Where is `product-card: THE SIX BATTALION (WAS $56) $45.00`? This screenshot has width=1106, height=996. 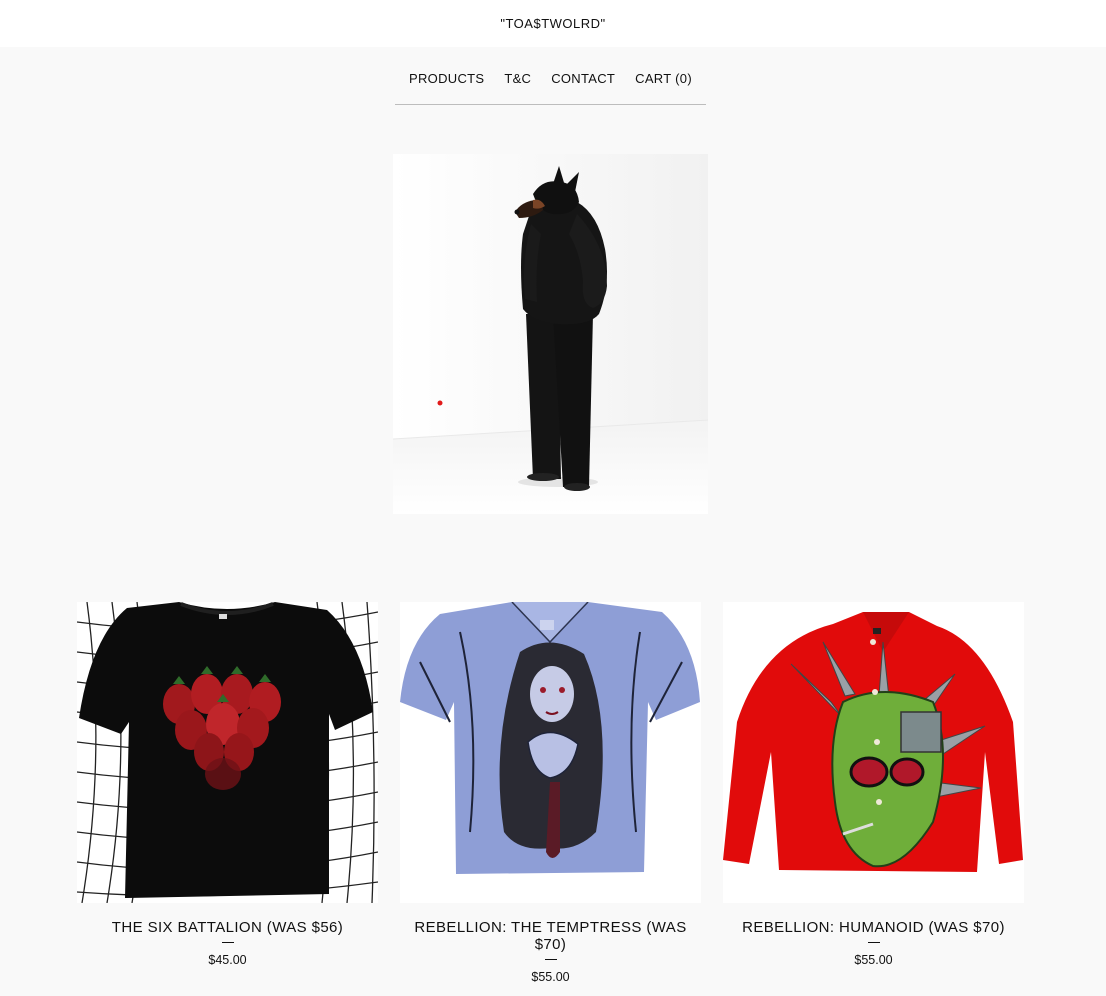 product-card: THE SIX BATTALION (WAS $56) $45.00 is located at coordinates (227, 784).